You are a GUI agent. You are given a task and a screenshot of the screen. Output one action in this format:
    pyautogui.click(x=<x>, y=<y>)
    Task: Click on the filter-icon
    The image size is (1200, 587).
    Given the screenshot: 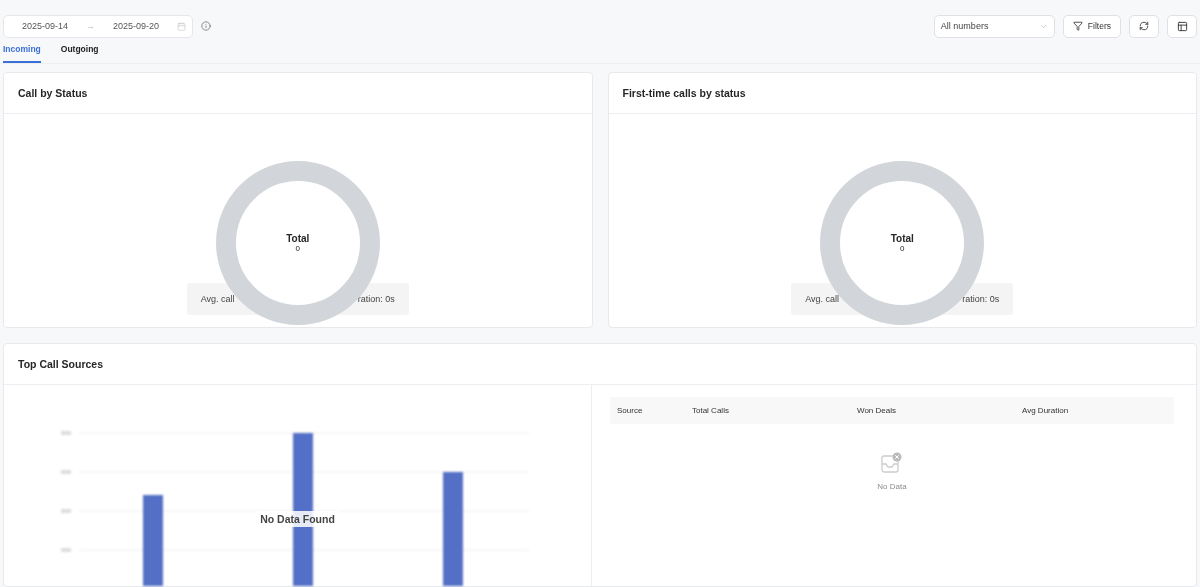 What is the action you would take?
    pyautogui.click(x=1077, y=26)
    